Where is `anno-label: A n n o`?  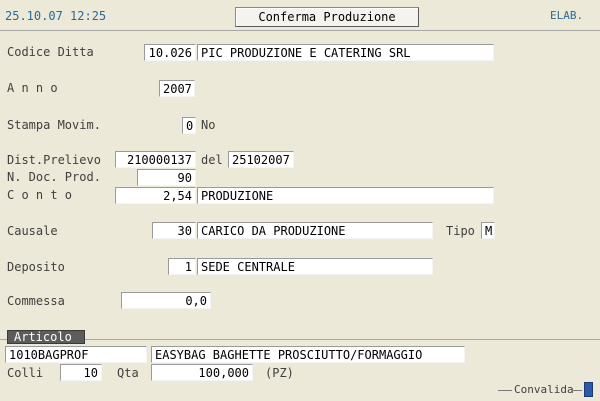
anno-label: A n n o is located at coordinates (32, 88).